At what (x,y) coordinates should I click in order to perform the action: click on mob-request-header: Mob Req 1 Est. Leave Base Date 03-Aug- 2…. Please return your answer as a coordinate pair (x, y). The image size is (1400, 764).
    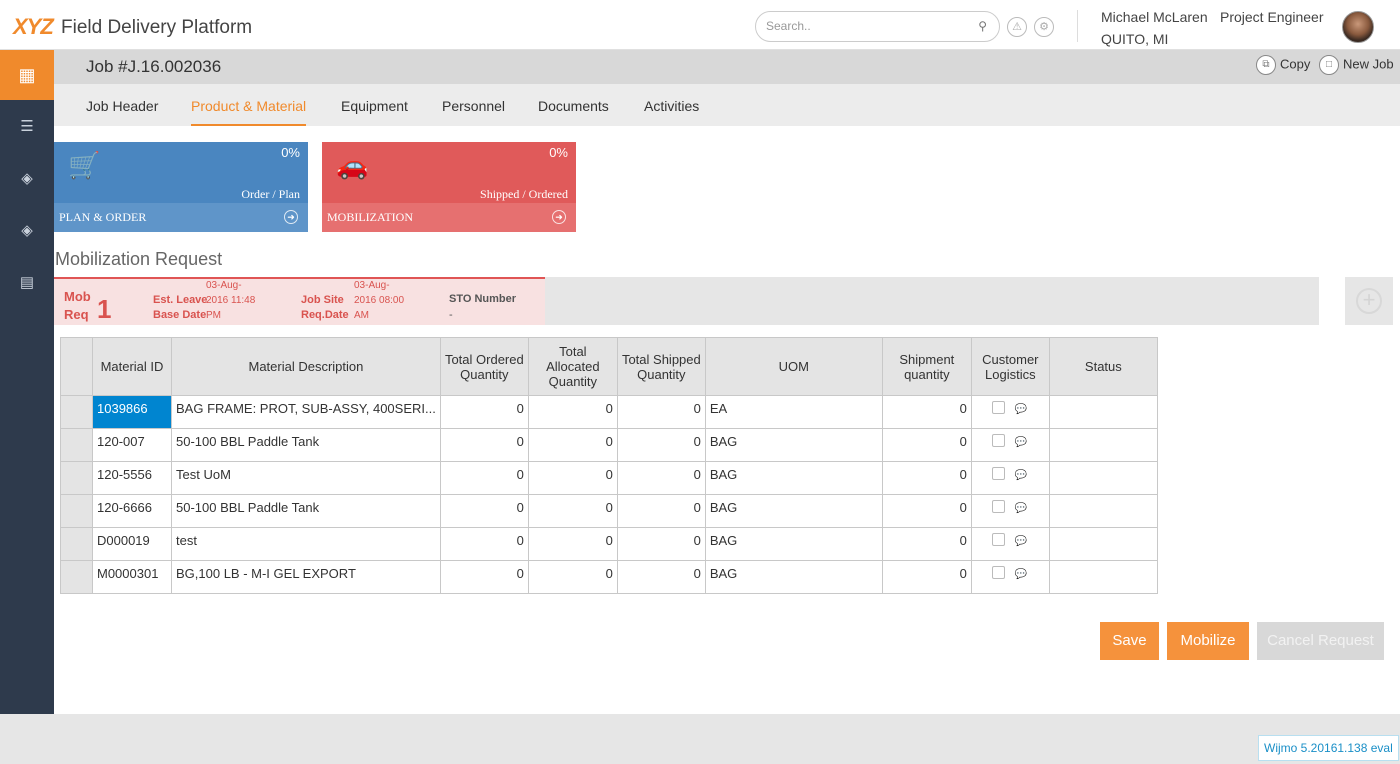
    Looking at the image, I should click on (299, 301).